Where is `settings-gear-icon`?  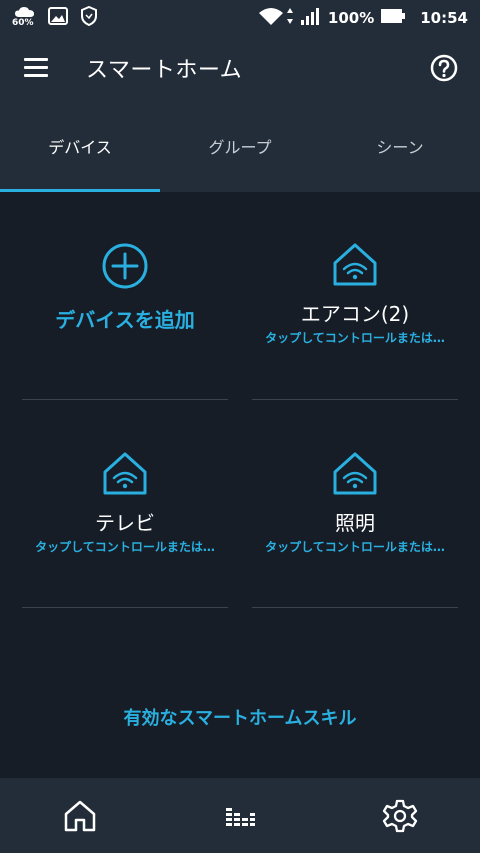 settings-gear-icon is located at coordinates (400, 816).